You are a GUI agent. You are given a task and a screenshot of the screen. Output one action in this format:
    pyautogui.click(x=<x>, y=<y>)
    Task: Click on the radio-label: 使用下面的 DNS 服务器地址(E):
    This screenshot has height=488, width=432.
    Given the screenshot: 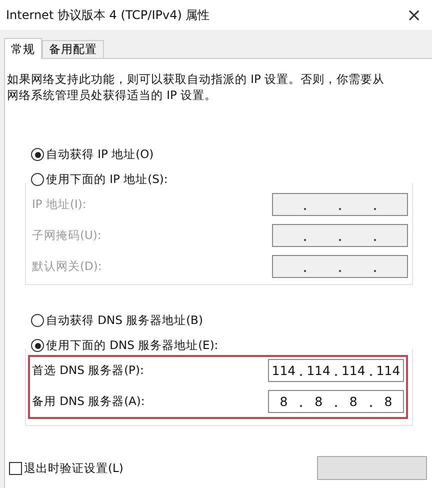 What is the action you would take?
    pyautogui.click(x=132, y=345)
    